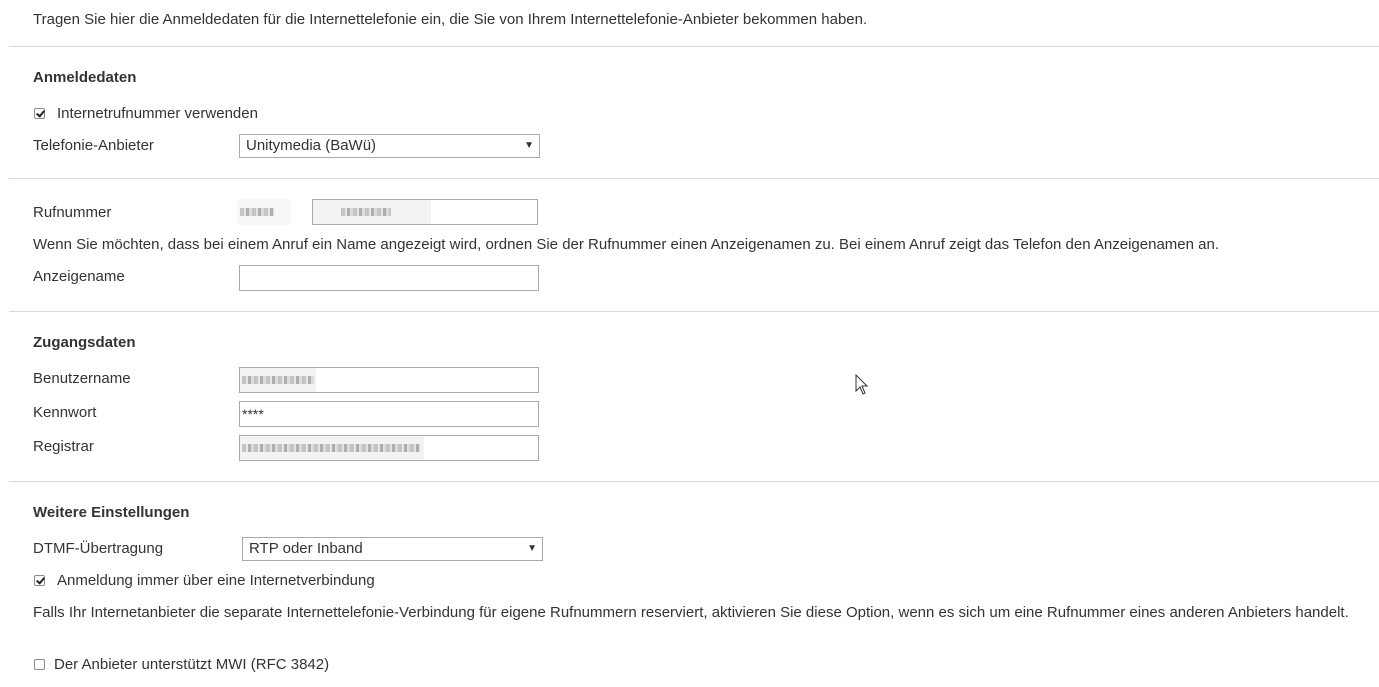 This screenshot has height=687, width=1379. What do you see at coordinates (253, 414) in the screenshot?
I see `password-value: ****` at bounding box center [253, 414].